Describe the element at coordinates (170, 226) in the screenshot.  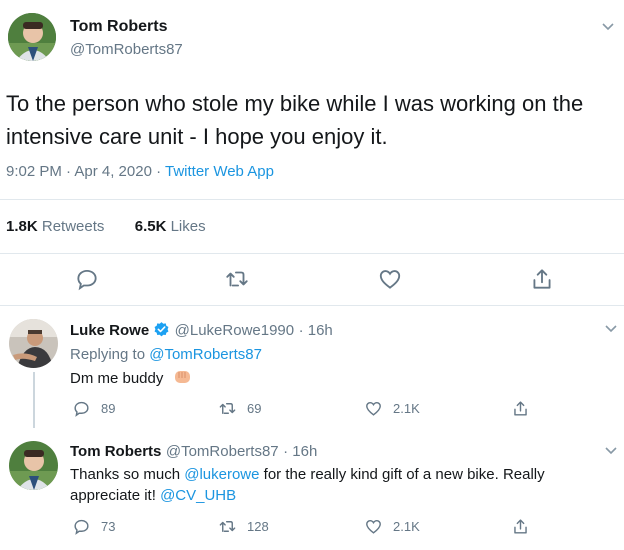
I see `likes-stat: 6.5K Likes` at that location.